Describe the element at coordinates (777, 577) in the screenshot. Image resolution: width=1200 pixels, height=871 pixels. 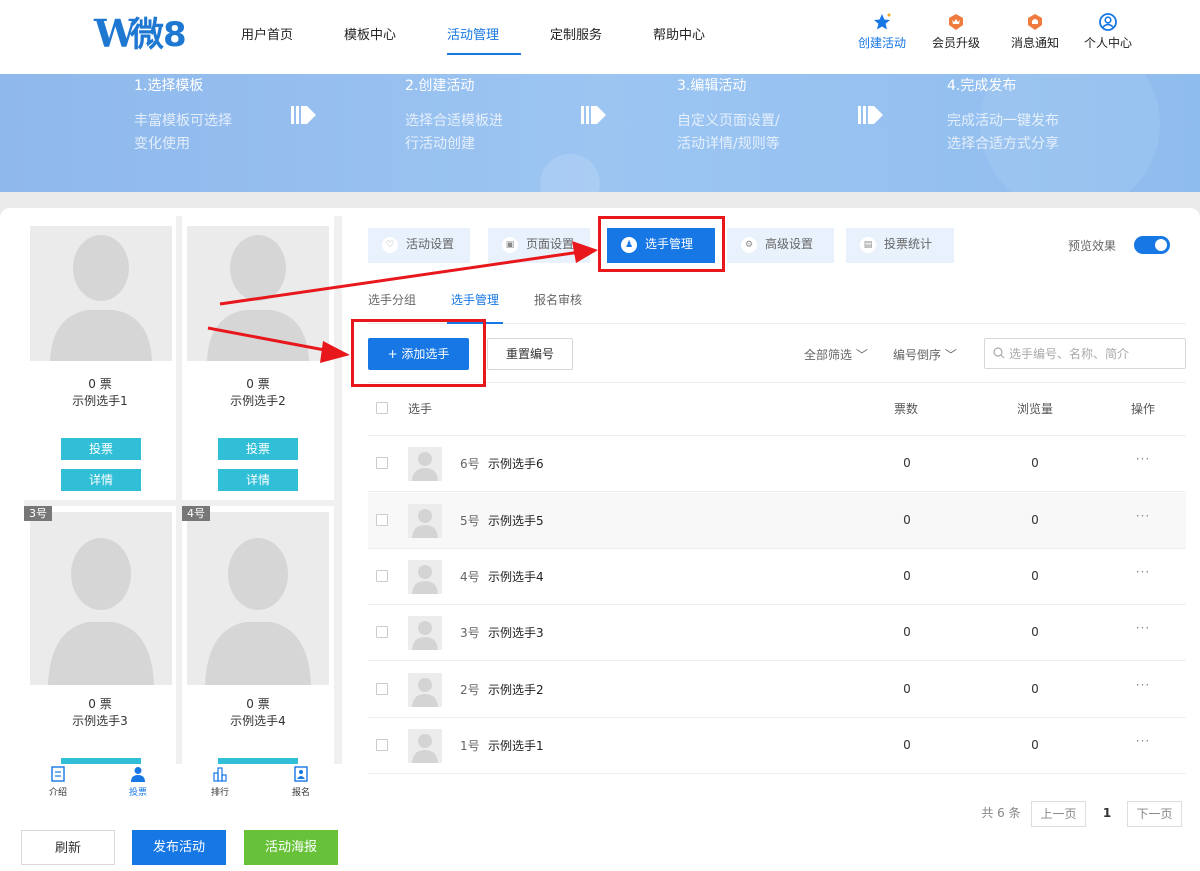
I see `table-row: 4号 示例选手4 0 0 ···` at that location.